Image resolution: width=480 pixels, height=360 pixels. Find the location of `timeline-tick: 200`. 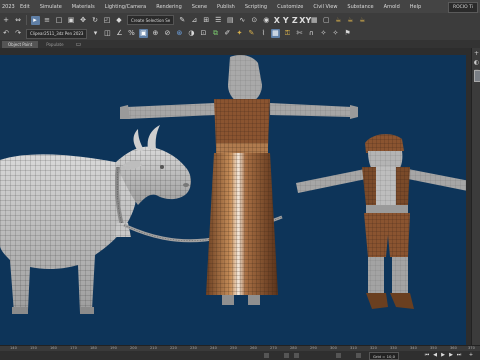

timeline-tick: 200 is located at coordinates (133, 348).